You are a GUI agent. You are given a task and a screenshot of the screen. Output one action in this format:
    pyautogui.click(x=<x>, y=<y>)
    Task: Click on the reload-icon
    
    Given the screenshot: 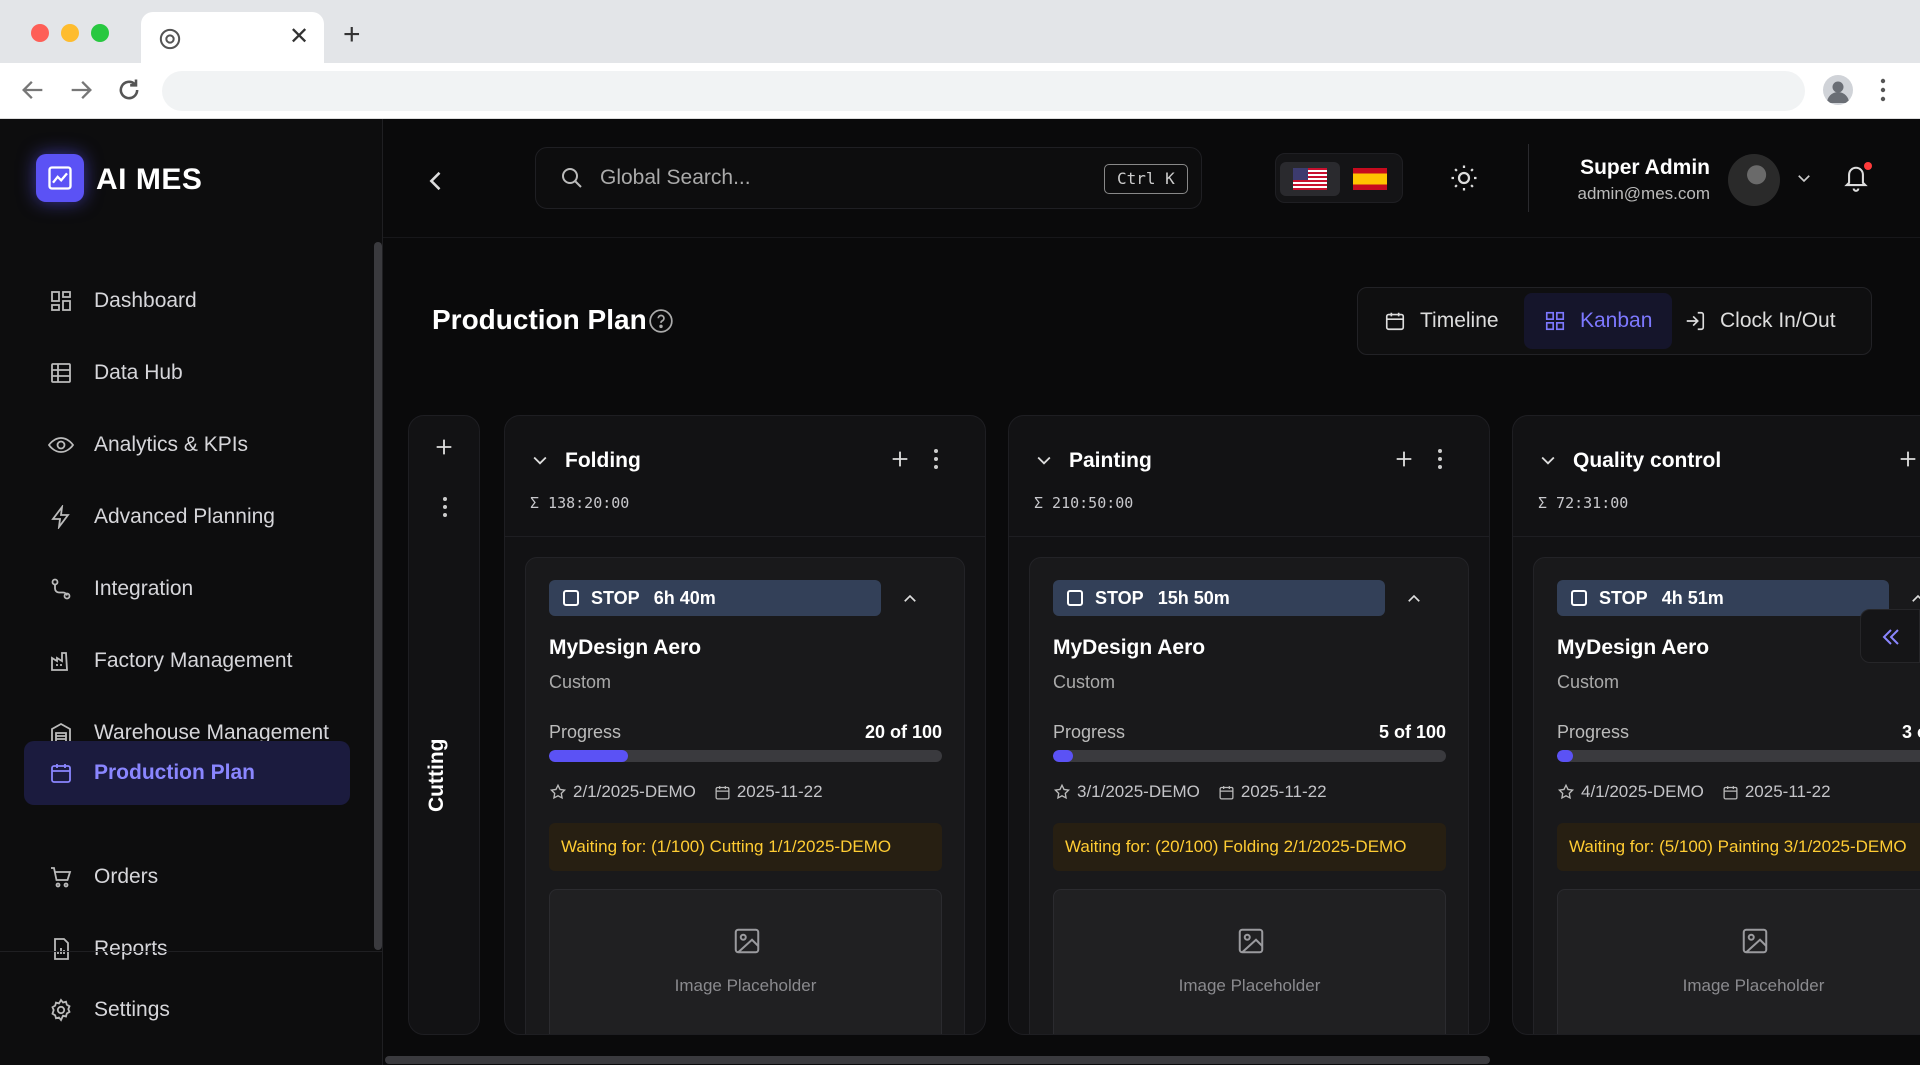 What is the action you would take?
    pyautogui.click(x=129, y=90)
    